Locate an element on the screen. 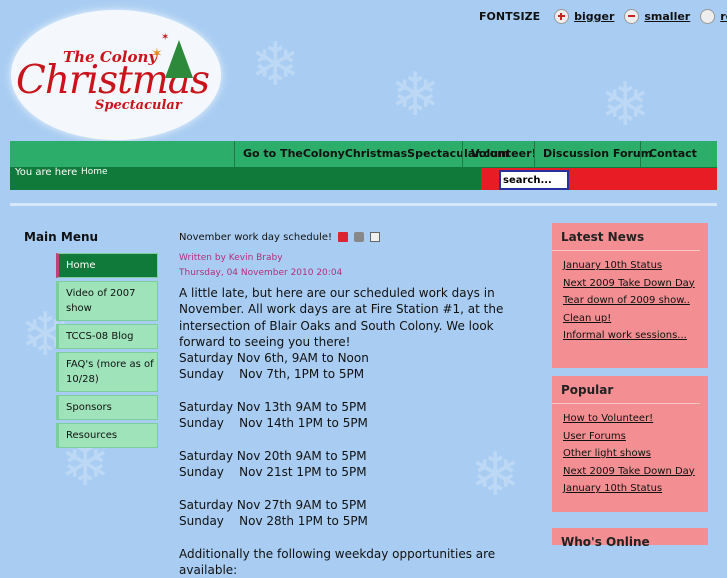  schedule-line: Sunday Nov 7th, 1PM to 5PM is located at coordinates (272, 374).